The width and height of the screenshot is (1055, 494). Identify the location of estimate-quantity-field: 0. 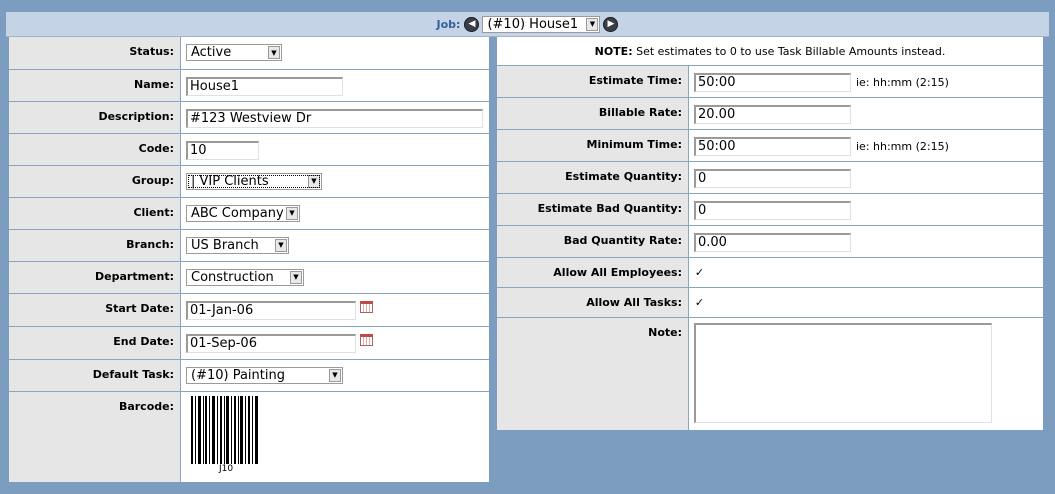
(772, 178).